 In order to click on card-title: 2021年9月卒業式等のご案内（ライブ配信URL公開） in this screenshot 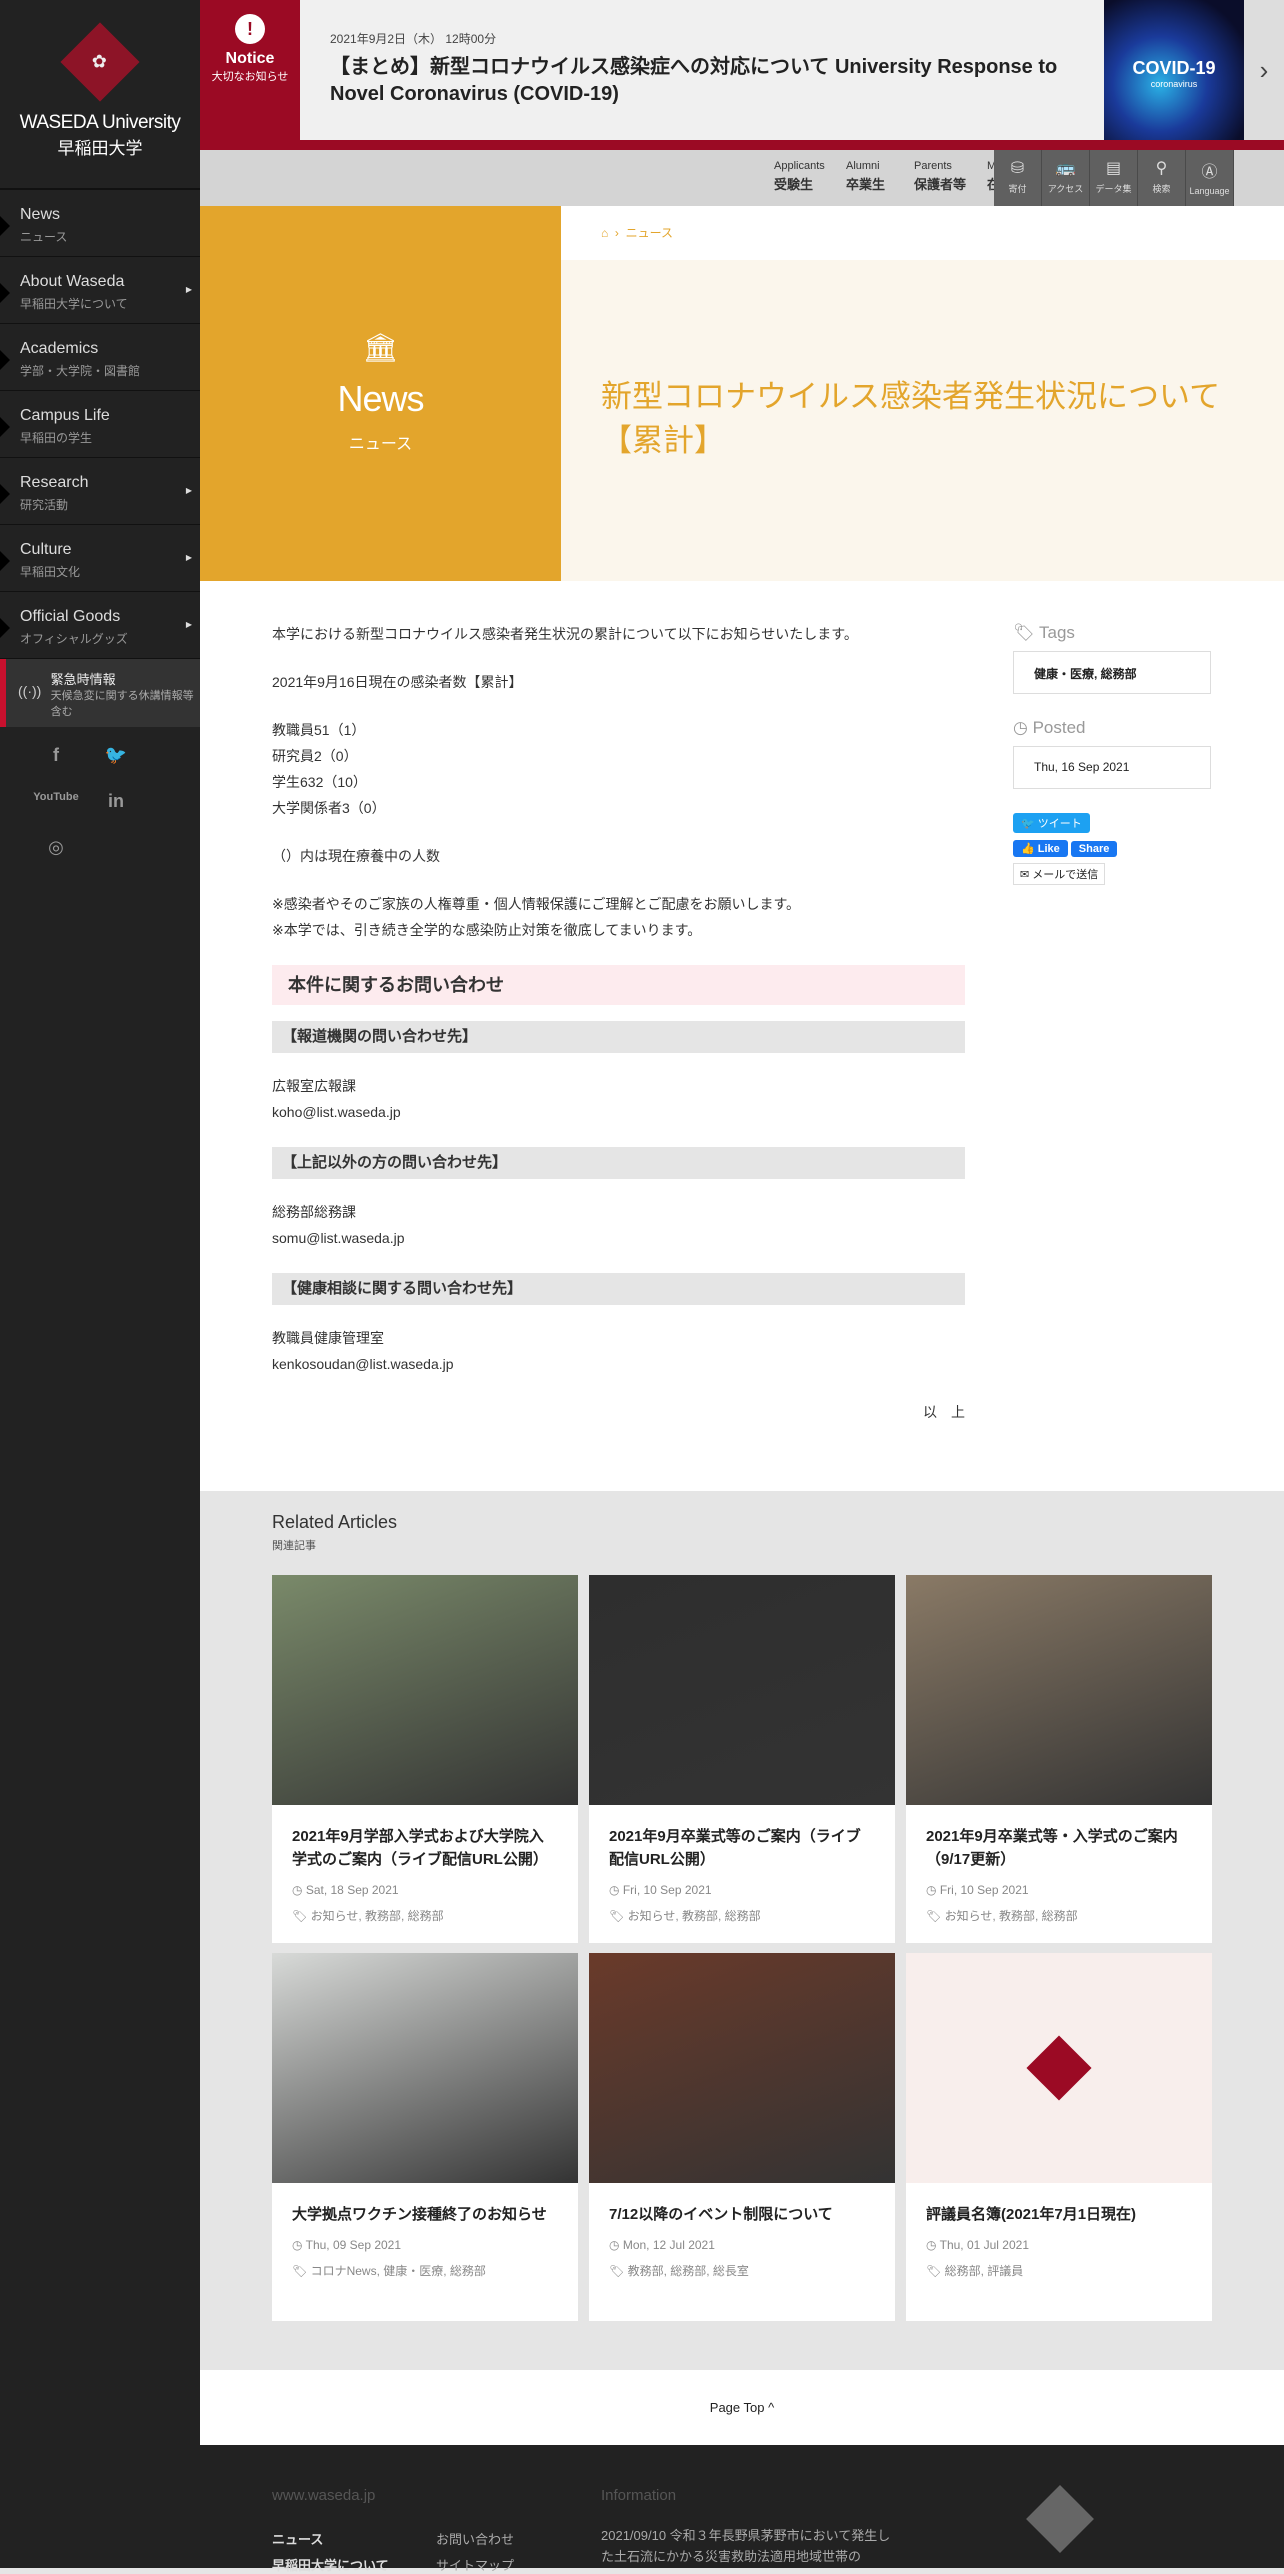, I will do `click(742, 1848)`.